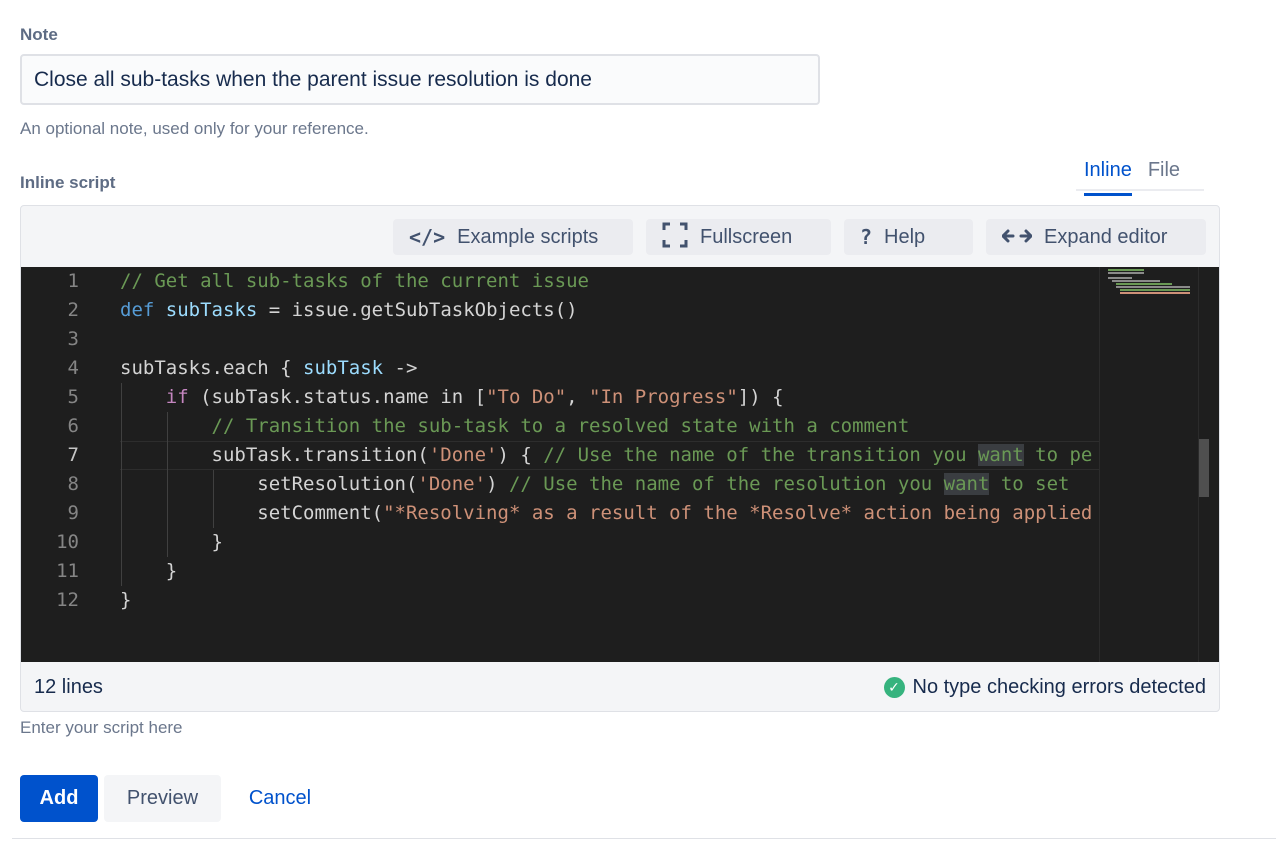 The image size is (1276, 868). Describe the element at coordinates (73, 281) in the screenshot. I see `line-number: 1` at that location.